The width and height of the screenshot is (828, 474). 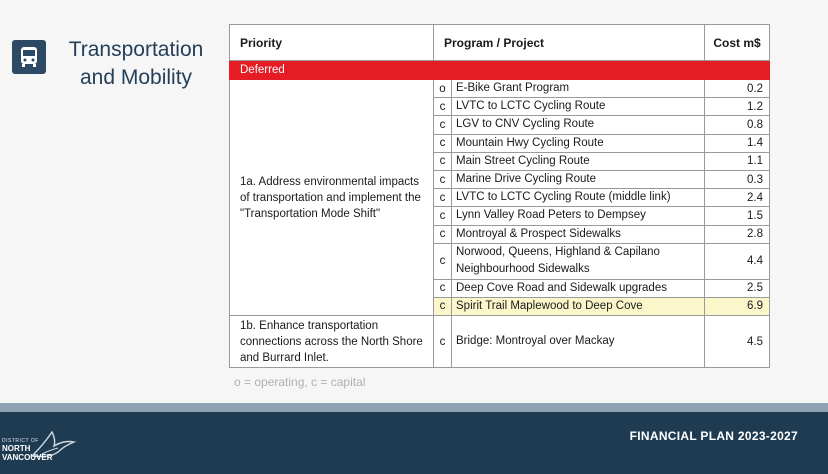 I want to click on program-header: Program / Project, so click(x=569, y=42).